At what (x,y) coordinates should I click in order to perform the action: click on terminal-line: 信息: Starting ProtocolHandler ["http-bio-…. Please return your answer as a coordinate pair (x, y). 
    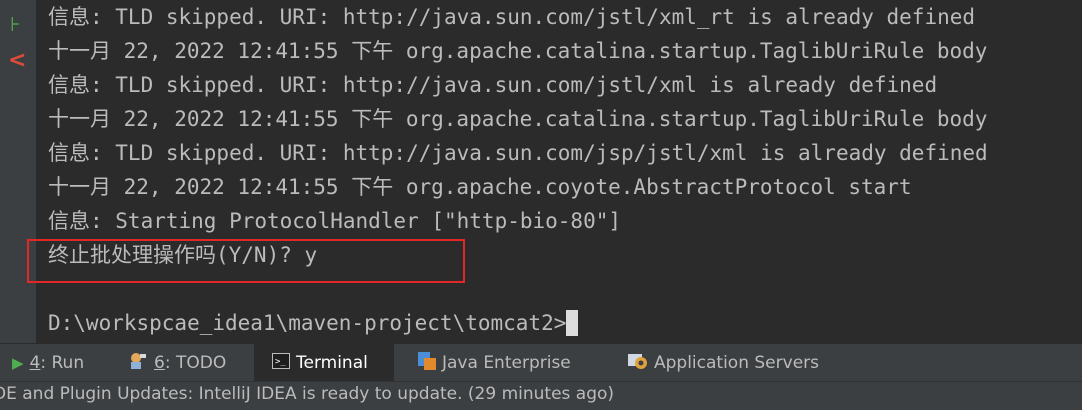
    Looking at the image, I should click on (335, 221).